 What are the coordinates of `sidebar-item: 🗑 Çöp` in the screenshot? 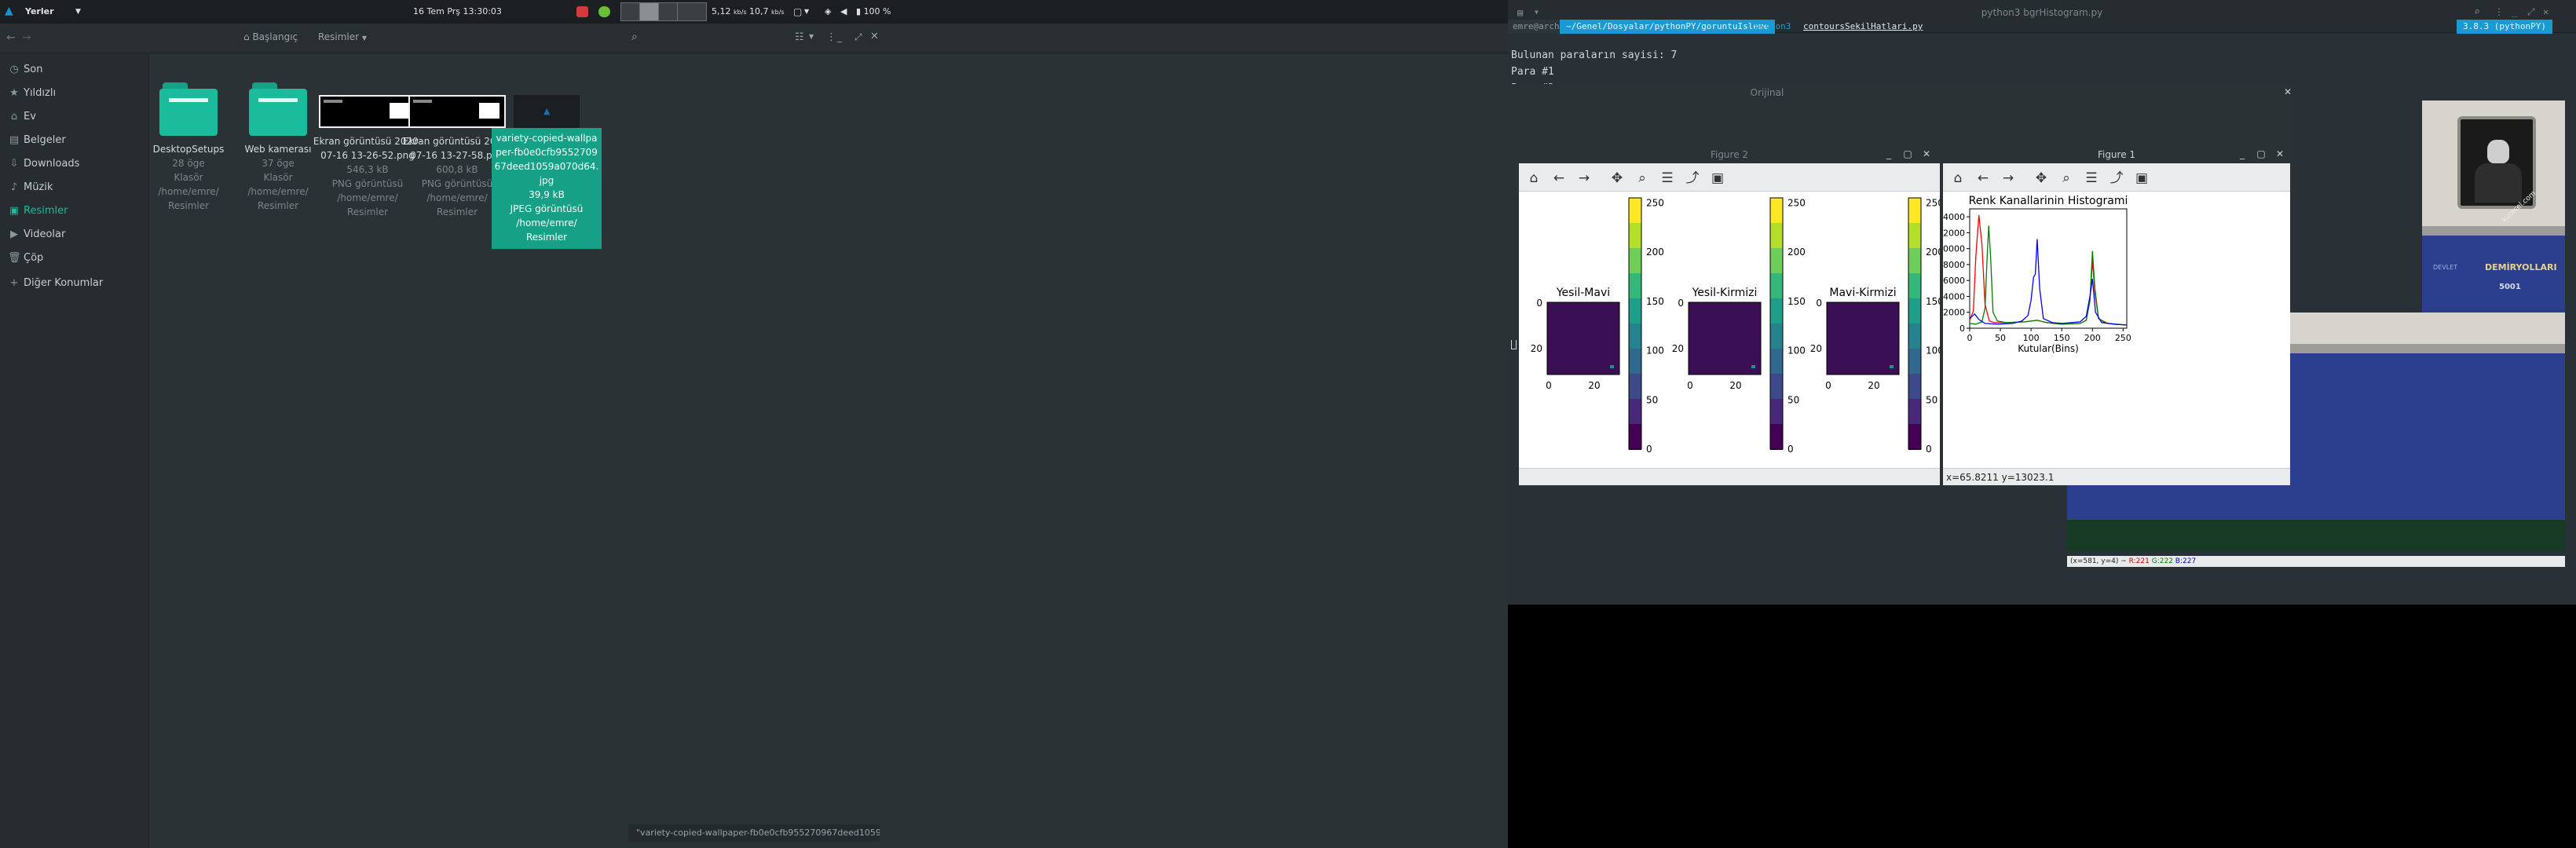 It's located at (75, 258).